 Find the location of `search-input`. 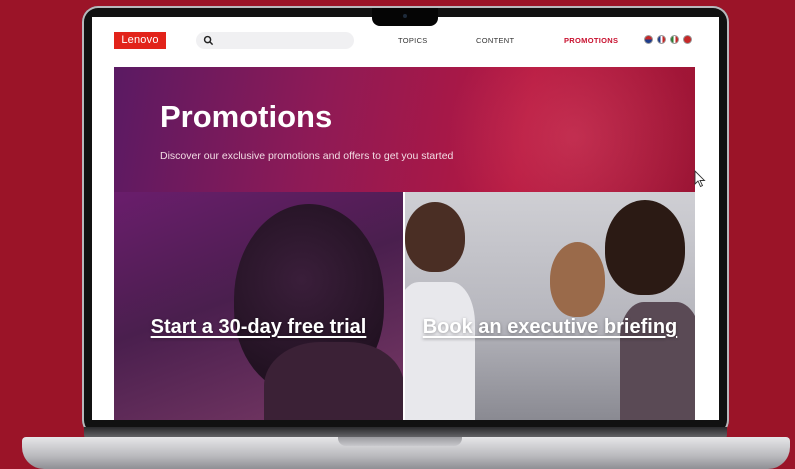

search-input is located at coordinates (283, 40).